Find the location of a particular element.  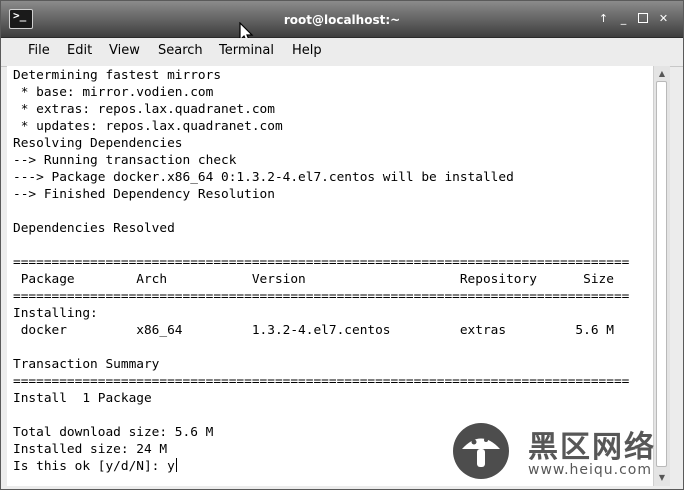

terminal-line: * updates: repos.lax.quadranet.com is located at coordinates (148, 126).